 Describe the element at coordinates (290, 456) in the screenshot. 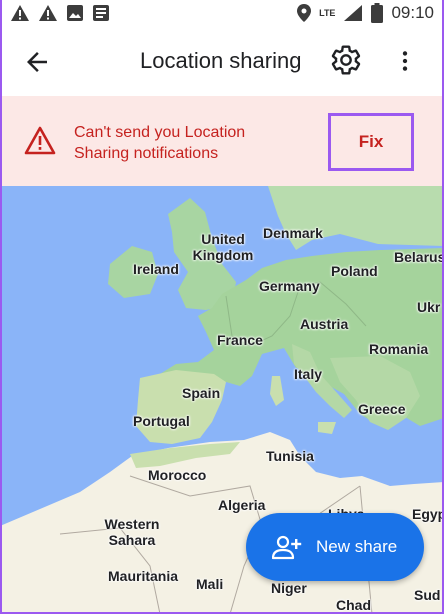

I see `map-label-tunisia: Tunisia` at that location.